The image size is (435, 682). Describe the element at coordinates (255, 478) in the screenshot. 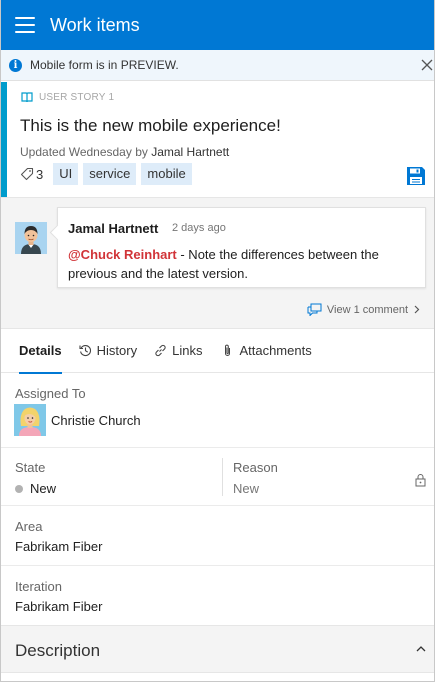

I see `reason-field: Reason New` at that location.